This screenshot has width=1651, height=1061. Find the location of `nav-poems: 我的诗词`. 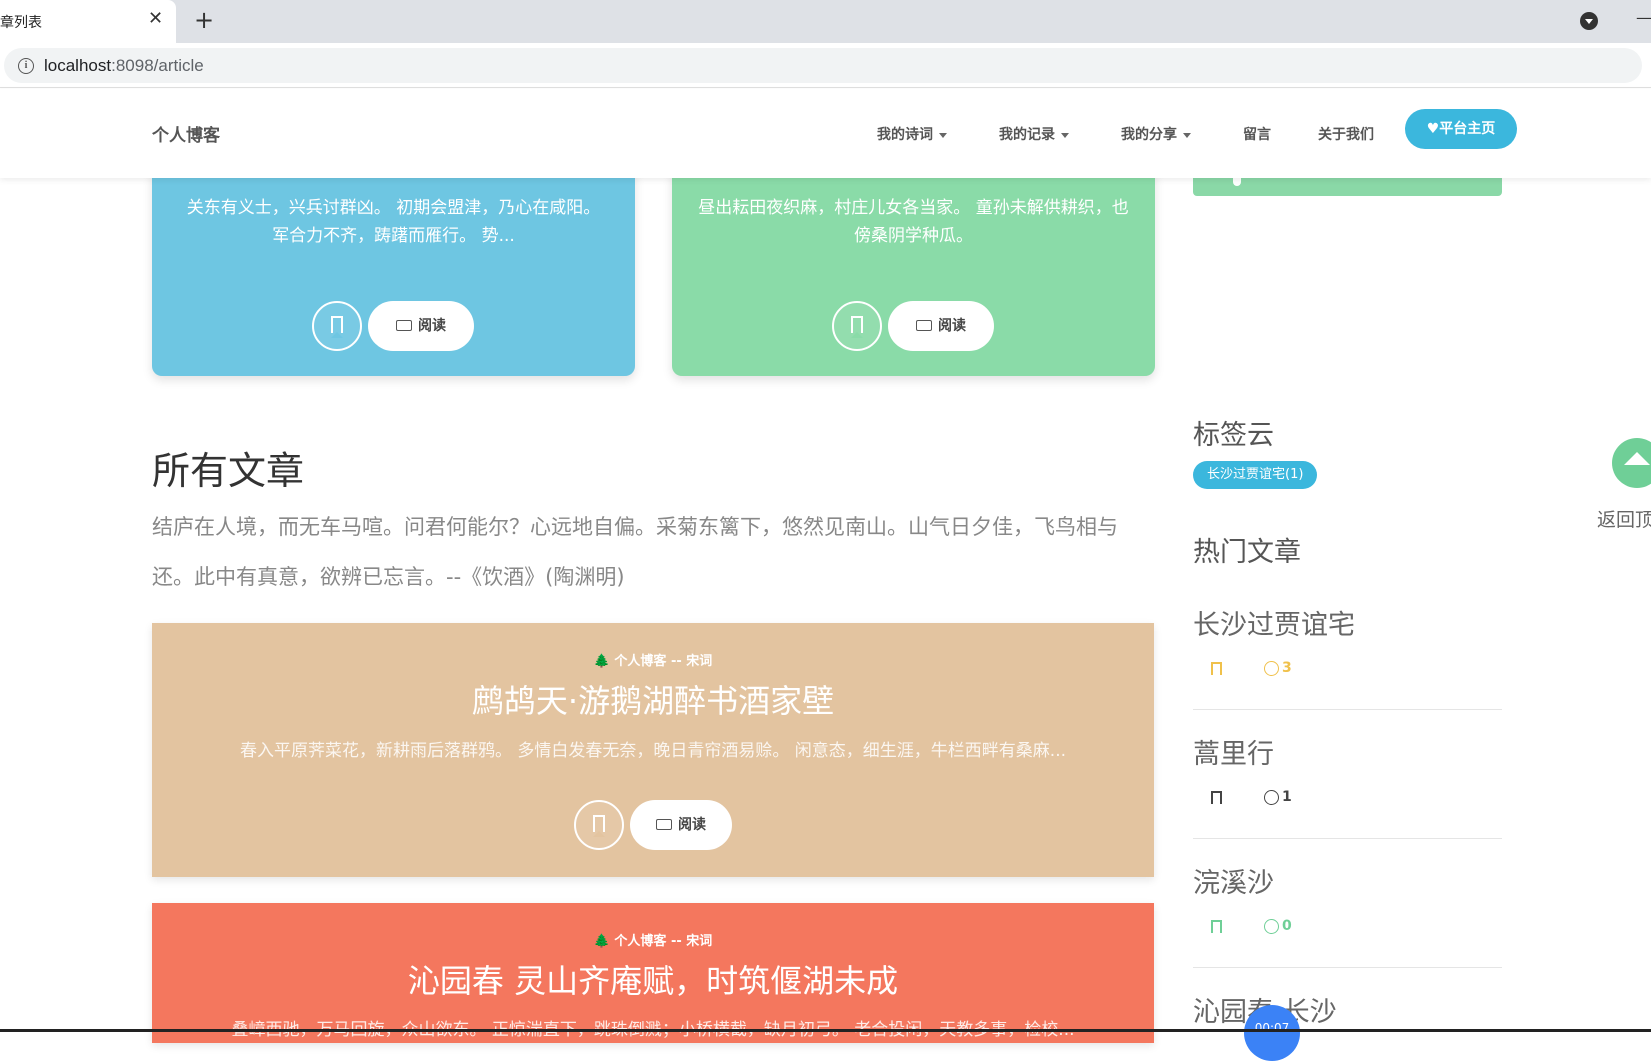

nav-poems: 我的诗词 is located at coordinates (912, 134).